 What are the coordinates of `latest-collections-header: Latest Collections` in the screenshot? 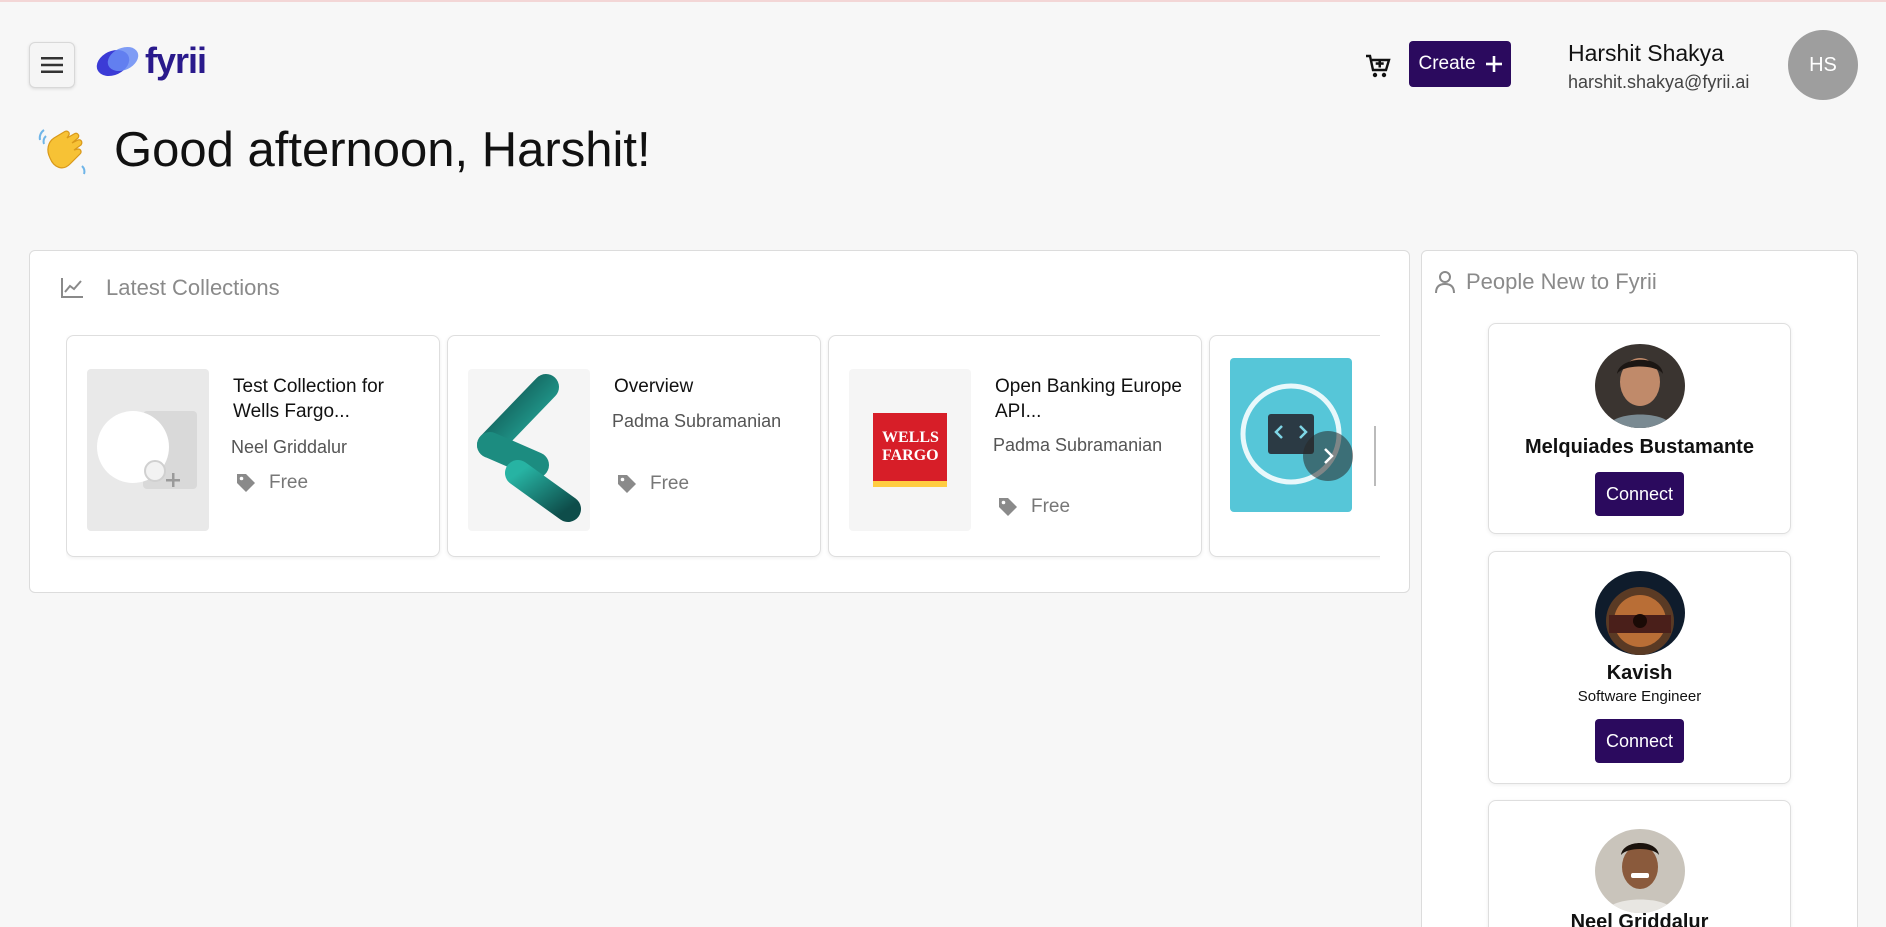 It's located at (170, 288).